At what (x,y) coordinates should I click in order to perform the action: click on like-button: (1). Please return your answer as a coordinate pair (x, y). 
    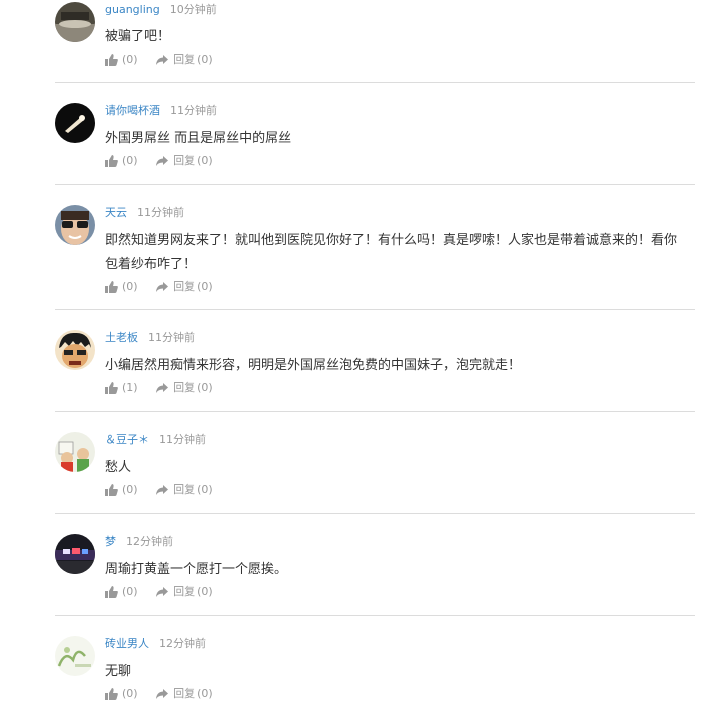
    Looking at the image, I should click on (121, 388).